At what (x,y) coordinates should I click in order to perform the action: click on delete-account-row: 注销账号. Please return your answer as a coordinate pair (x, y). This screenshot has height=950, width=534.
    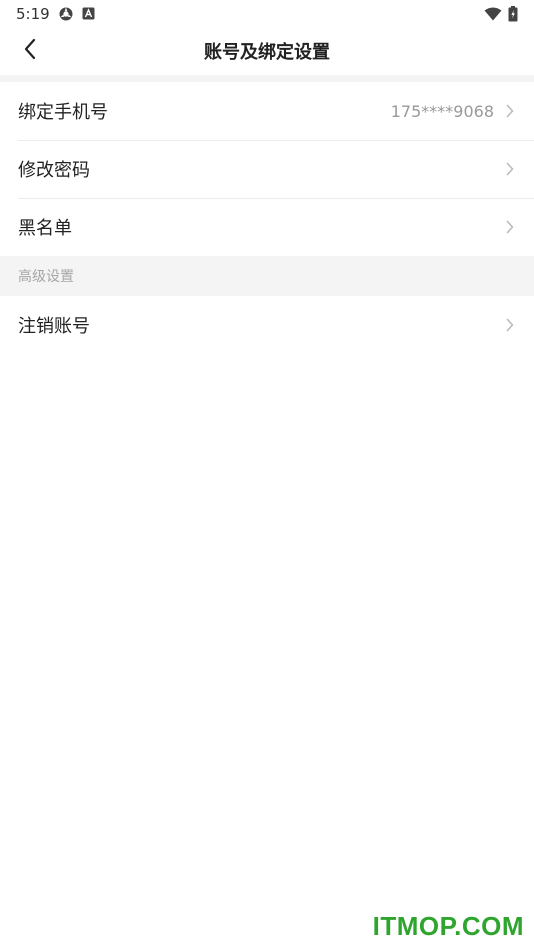
    Looking at the image, I should click on (267, 325).